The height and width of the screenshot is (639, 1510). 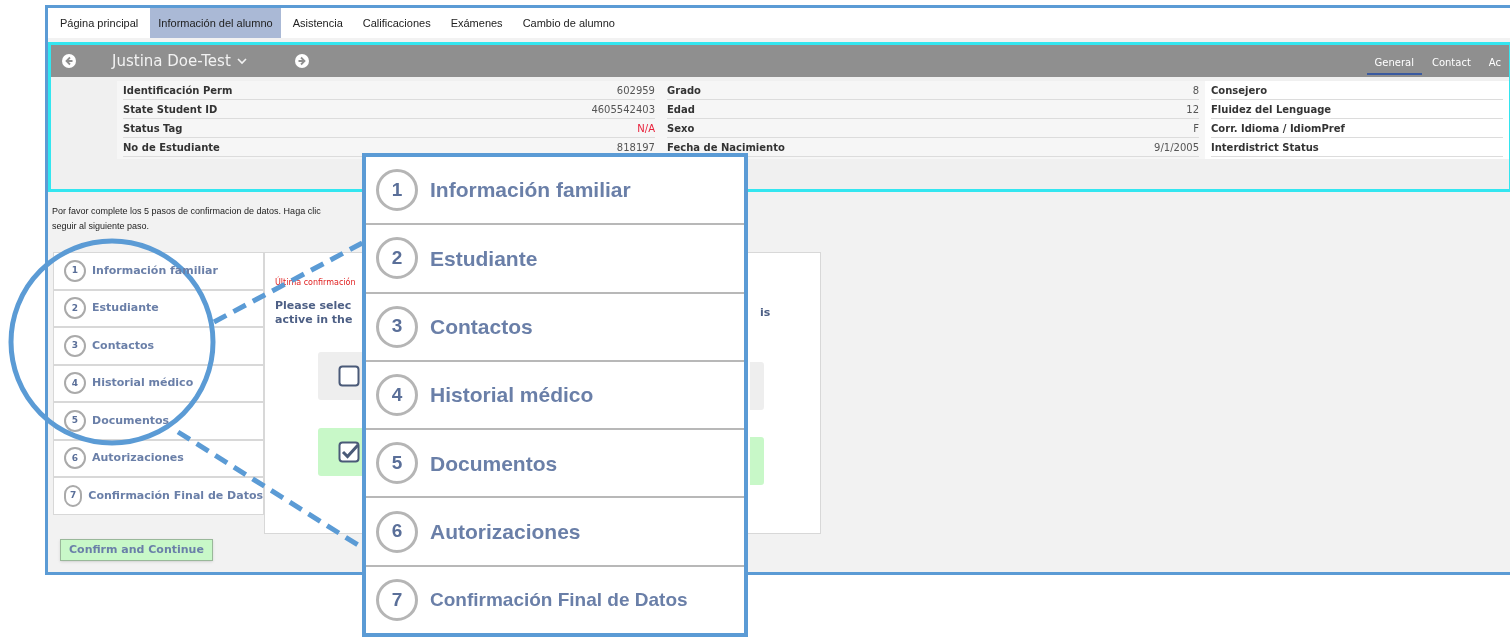 What do you see at coordinates (1195, 90) in the screenshot?
I see `field-value: 8` at bounding box center [1195, 90].